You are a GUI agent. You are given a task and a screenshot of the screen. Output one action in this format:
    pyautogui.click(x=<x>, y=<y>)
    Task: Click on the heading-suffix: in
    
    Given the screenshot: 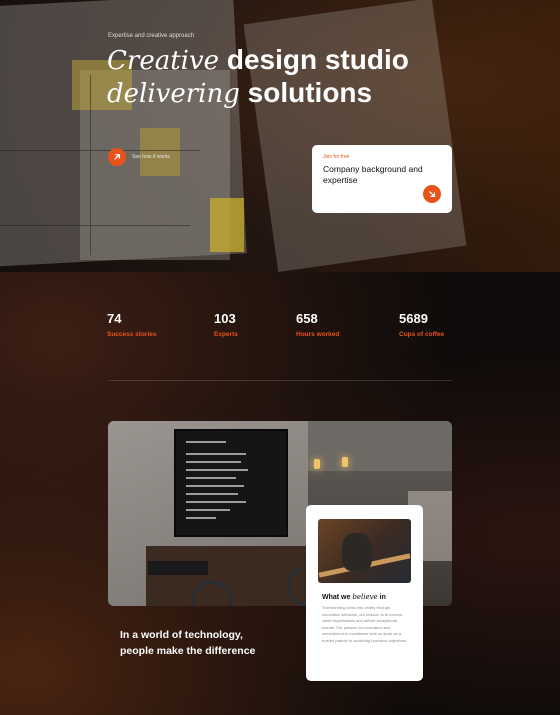 What is the action you would take?
    pyautogui.click(x=382, y=597)
    